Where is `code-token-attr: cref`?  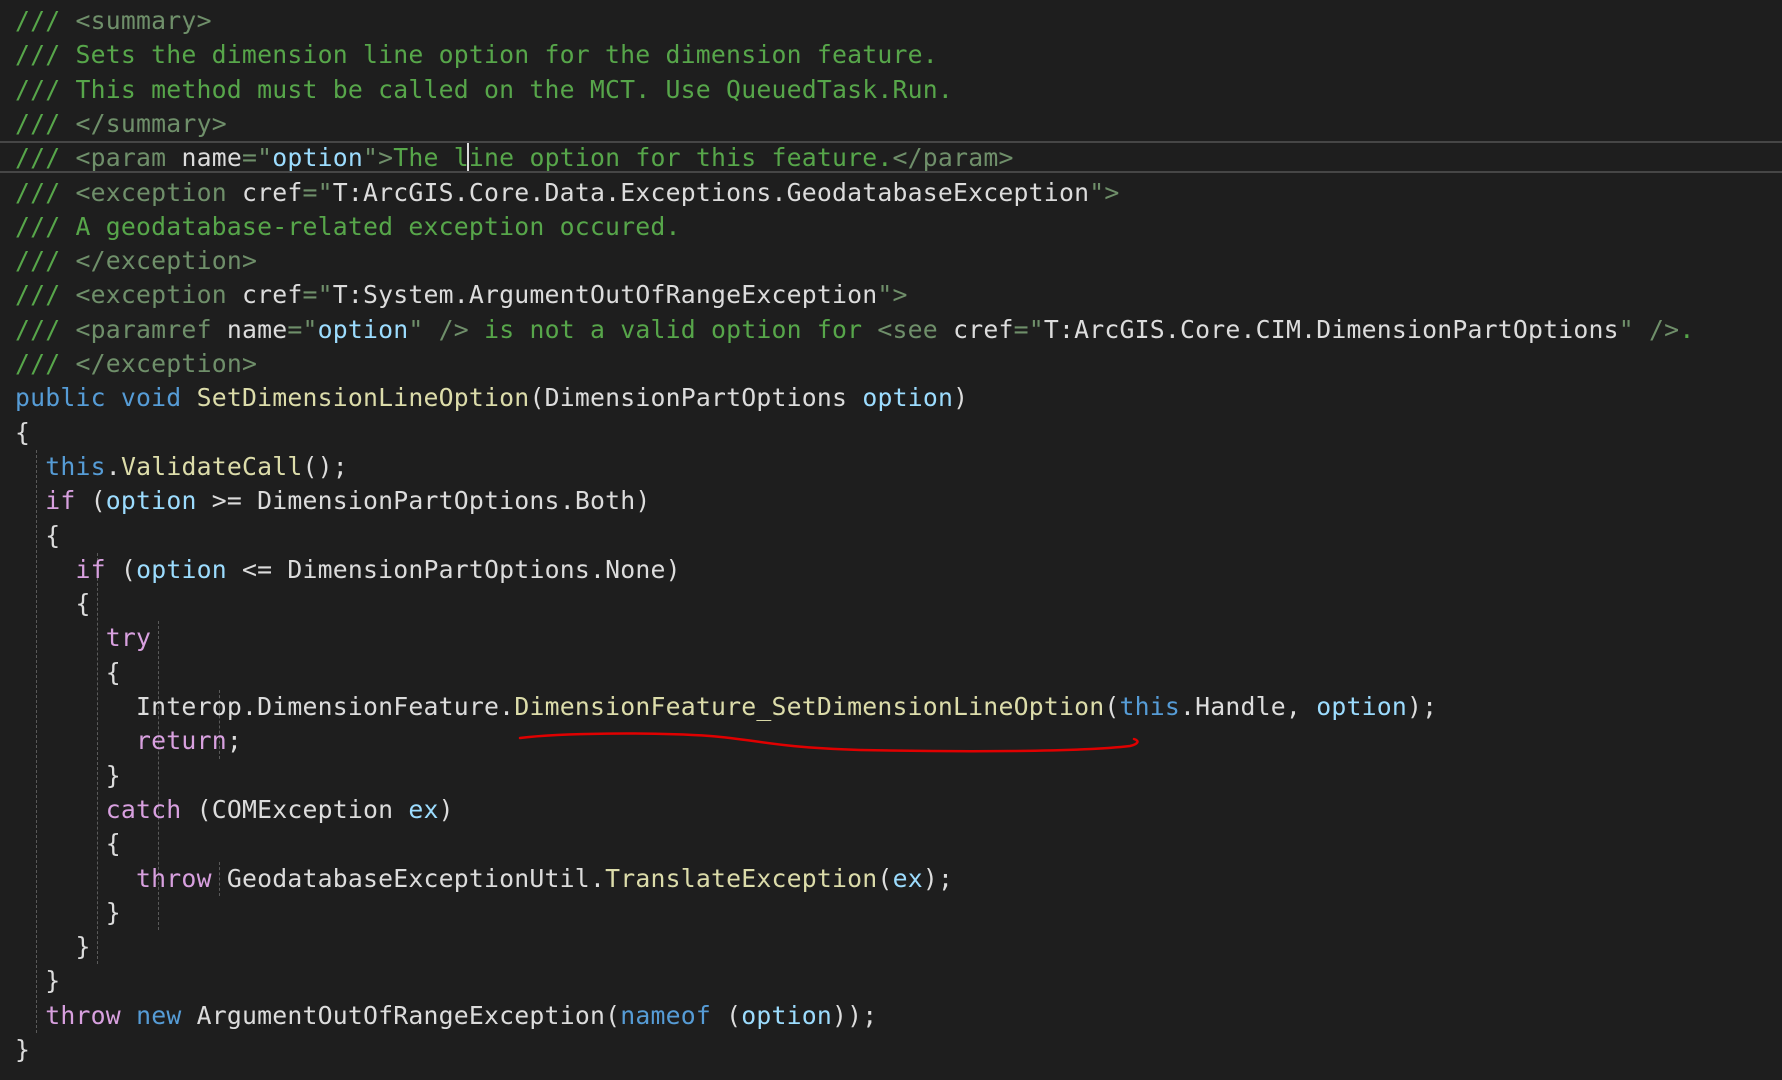 code-token-attr: cref is located at coordinates (272, 192).